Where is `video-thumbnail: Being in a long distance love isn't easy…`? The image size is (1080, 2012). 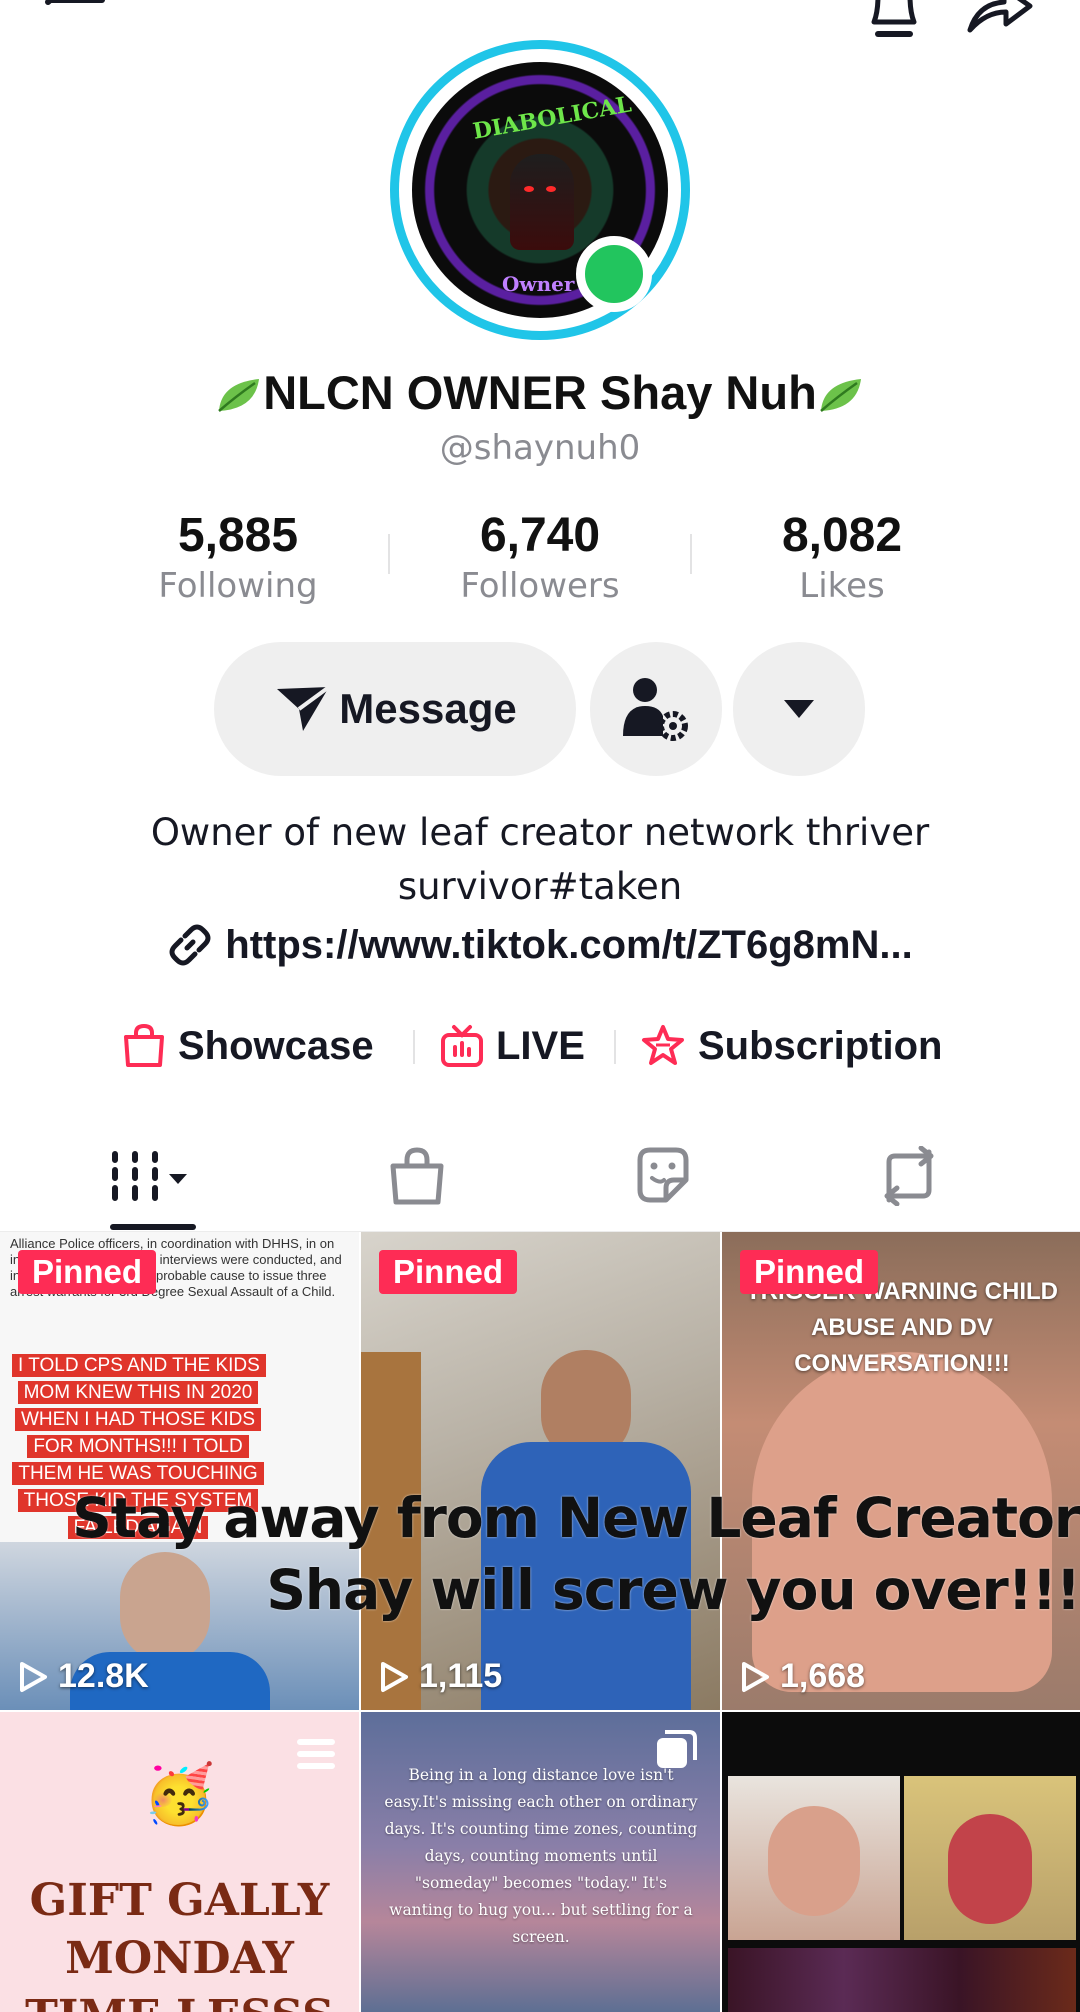 video-thumbnail: Being in a long distance love isn't easy… is located at coordinates (540, 1862).